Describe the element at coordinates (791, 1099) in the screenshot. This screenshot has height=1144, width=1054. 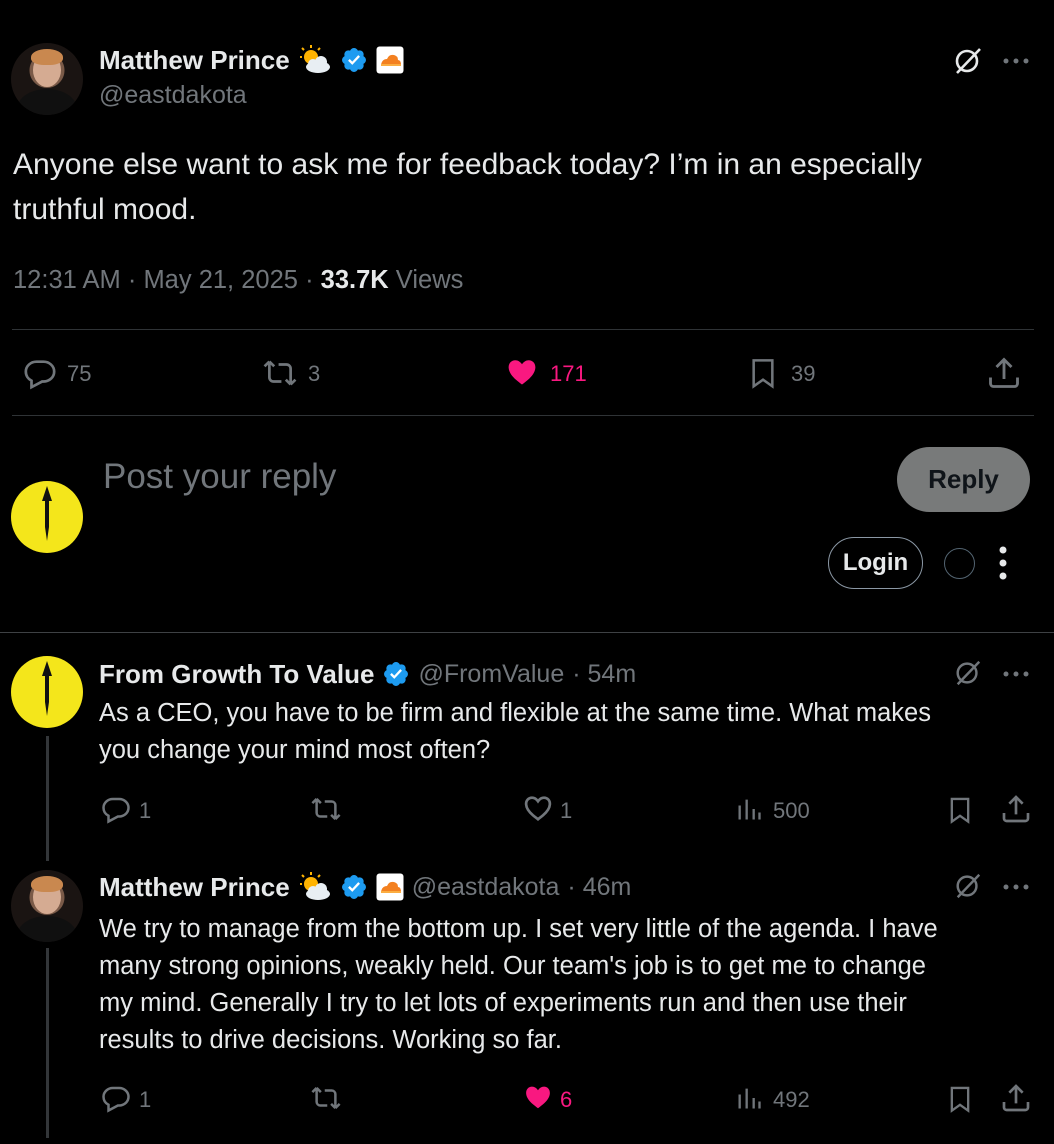
I see `views-count: 492` at that location.